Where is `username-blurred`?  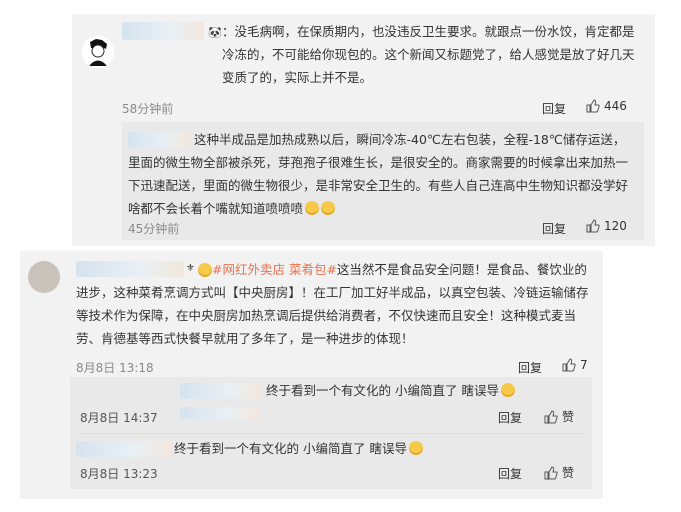 username-blurred is located at coordinates (163, 31).